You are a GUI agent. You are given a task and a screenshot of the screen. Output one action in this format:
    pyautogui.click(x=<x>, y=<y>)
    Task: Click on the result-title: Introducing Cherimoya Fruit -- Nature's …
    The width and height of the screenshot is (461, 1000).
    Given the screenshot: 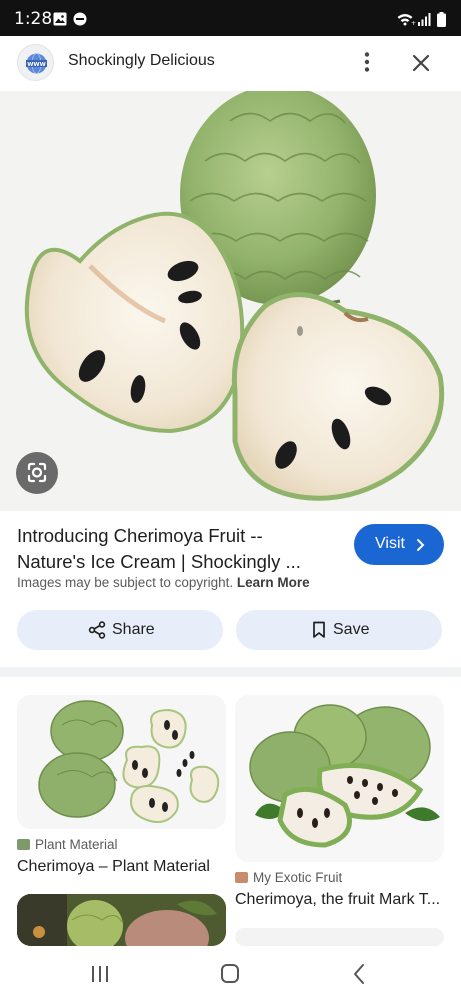 What is the action you would take?
    pyautogui.click(x=177, y=549)
    